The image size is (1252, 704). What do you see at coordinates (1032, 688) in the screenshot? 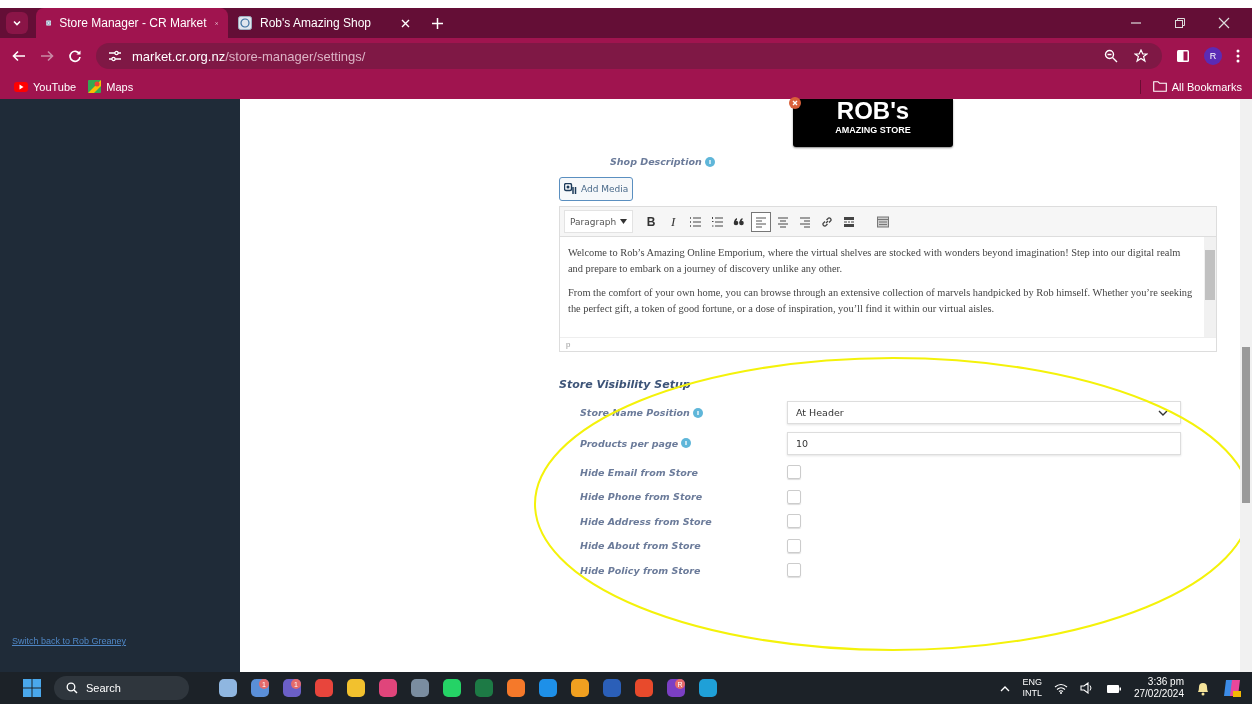
I see `language-indicator: ENG INTL` at bounding box center [1032, 688].